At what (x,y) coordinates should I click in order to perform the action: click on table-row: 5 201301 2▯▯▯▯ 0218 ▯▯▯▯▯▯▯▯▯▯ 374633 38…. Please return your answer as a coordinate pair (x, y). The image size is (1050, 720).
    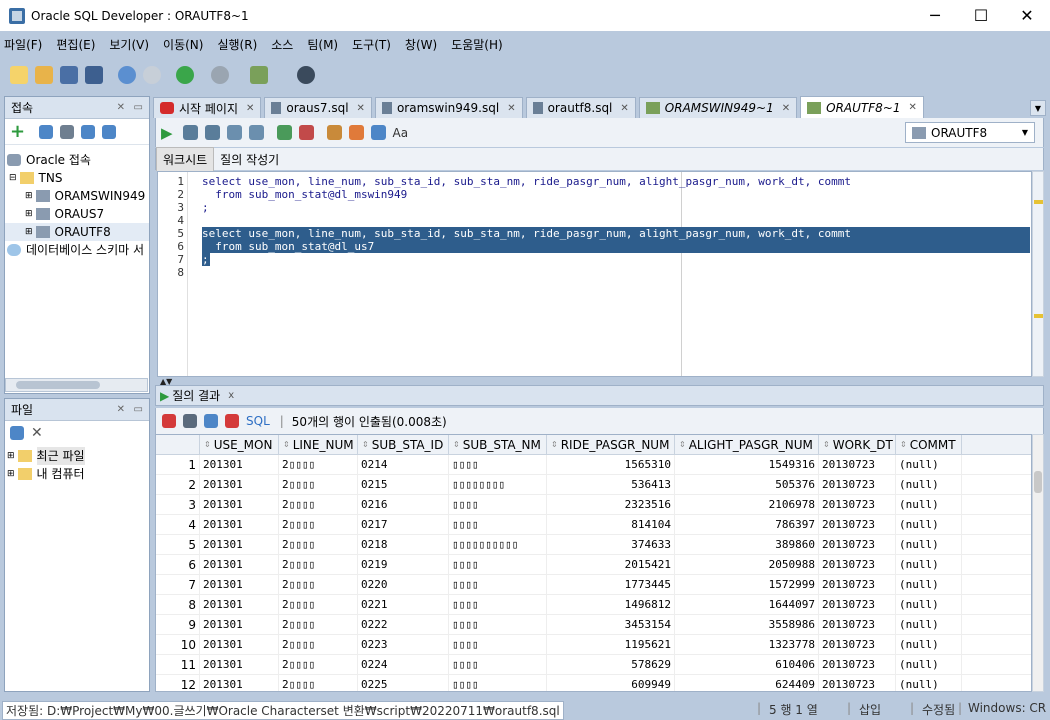
    Looking at the image, I should click on (593, 545).